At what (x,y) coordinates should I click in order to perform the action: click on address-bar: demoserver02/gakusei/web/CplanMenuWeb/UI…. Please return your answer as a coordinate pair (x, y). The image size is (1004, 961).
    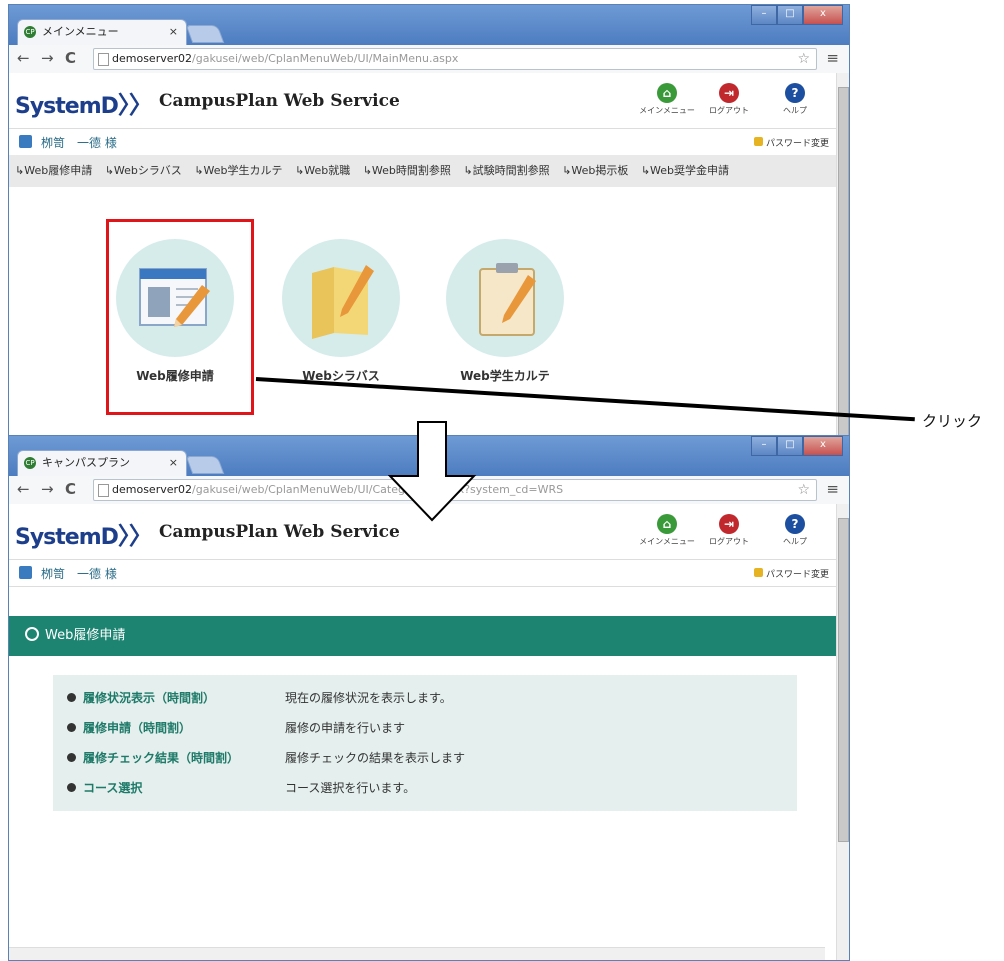
    Looking at the image, I should click on (455, 59).